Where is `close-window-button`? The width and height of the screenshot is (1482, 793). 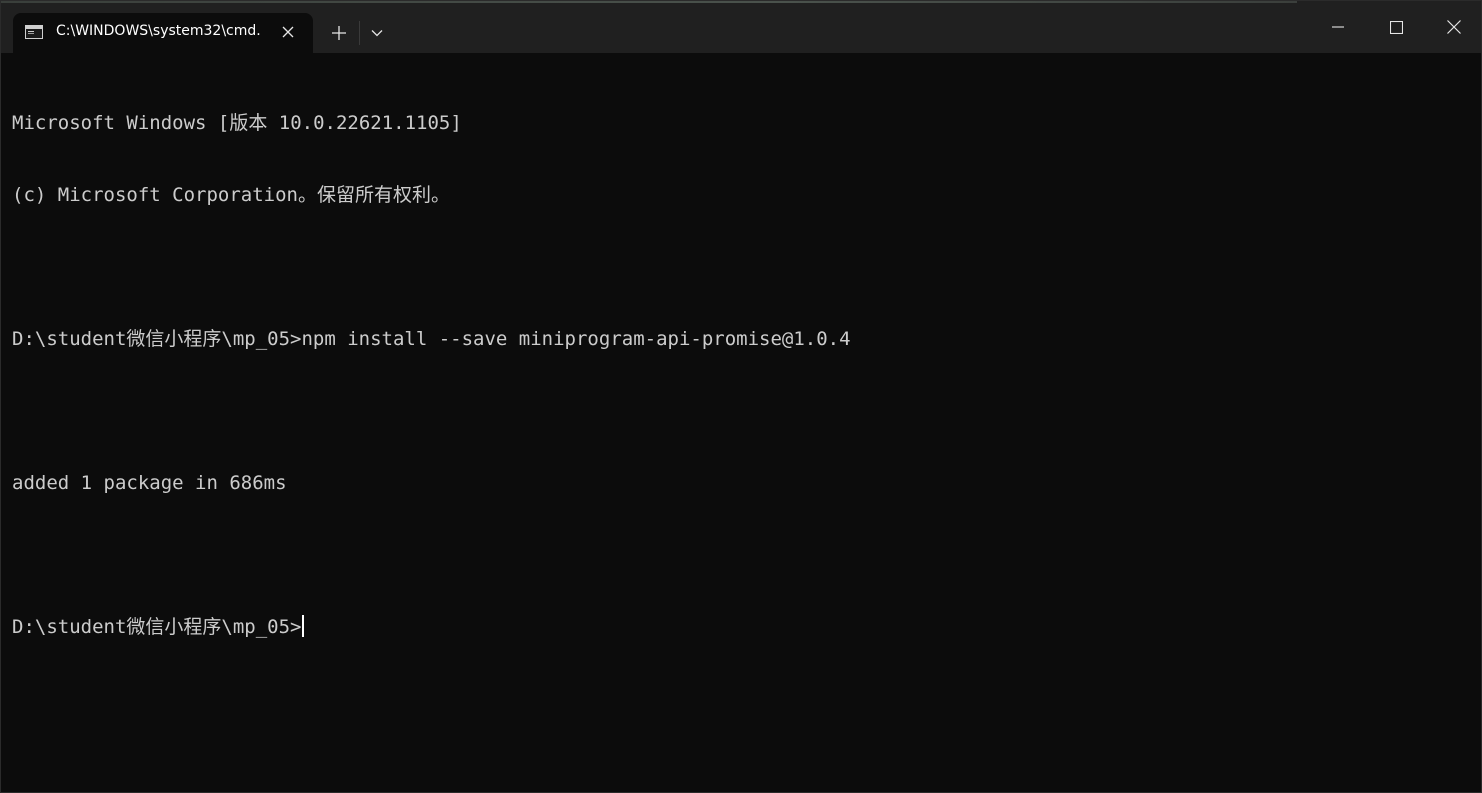 close-window-button is located at coordinates (1453, 27).